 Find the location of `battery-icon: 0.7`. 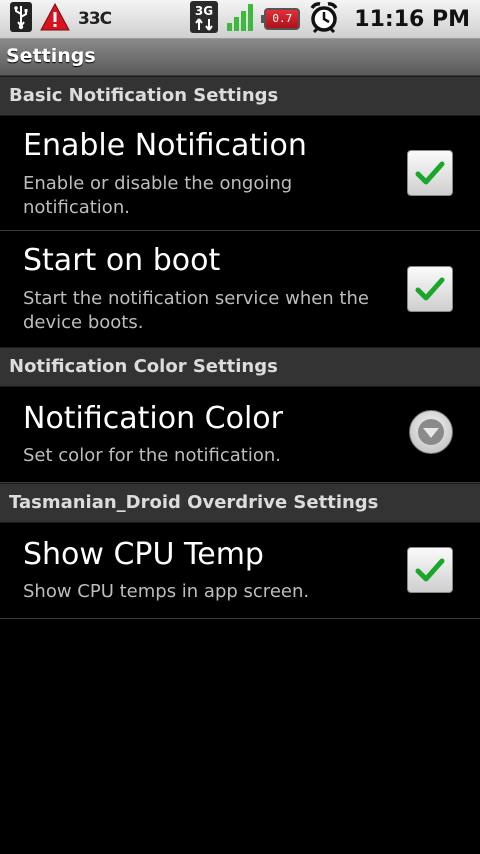

battery-icon: 0.7 is located at coordinates (281, 19).